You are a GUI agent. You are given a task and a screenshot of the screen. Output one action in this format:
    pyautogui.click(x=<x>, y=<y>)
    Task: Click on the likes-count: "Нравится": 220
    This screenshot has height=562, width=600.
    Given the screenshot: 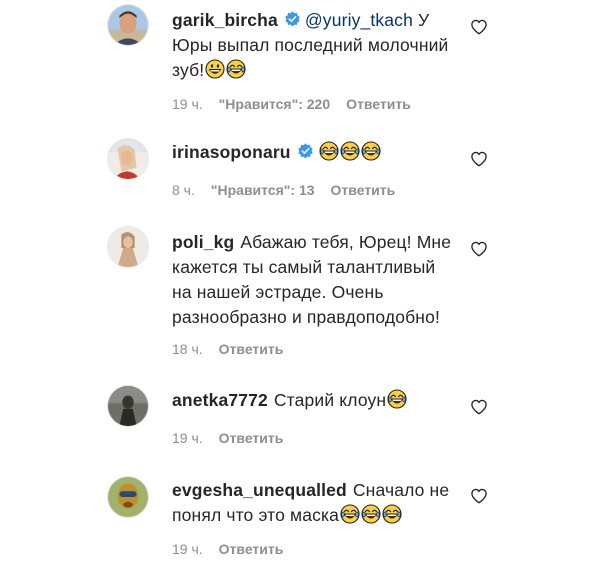 What is the action you would take?
    pyautogui.click(x=274, y=104)
    